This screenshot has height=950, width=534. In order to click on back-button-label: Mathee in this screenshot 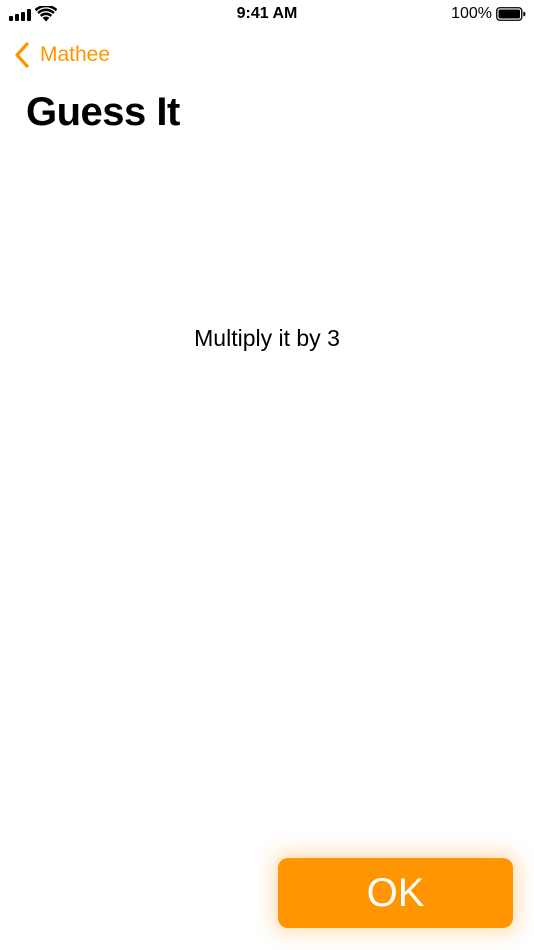, I will do `click(75, 54)`.